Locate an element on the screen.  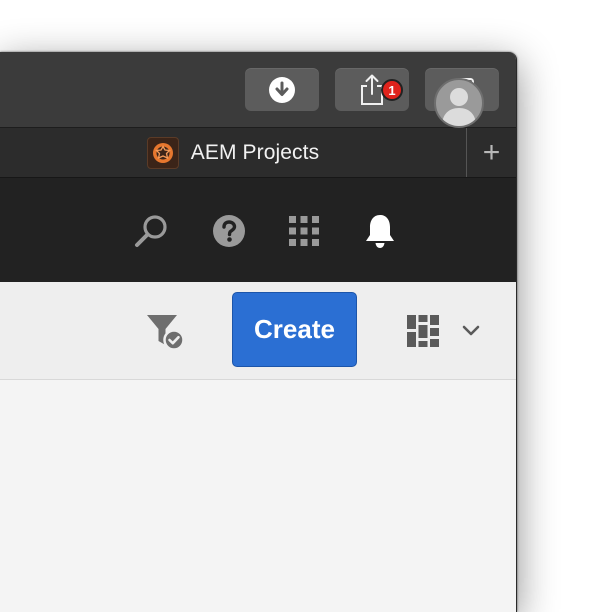
aem-logo-icon is located at coordinates (162, 152).